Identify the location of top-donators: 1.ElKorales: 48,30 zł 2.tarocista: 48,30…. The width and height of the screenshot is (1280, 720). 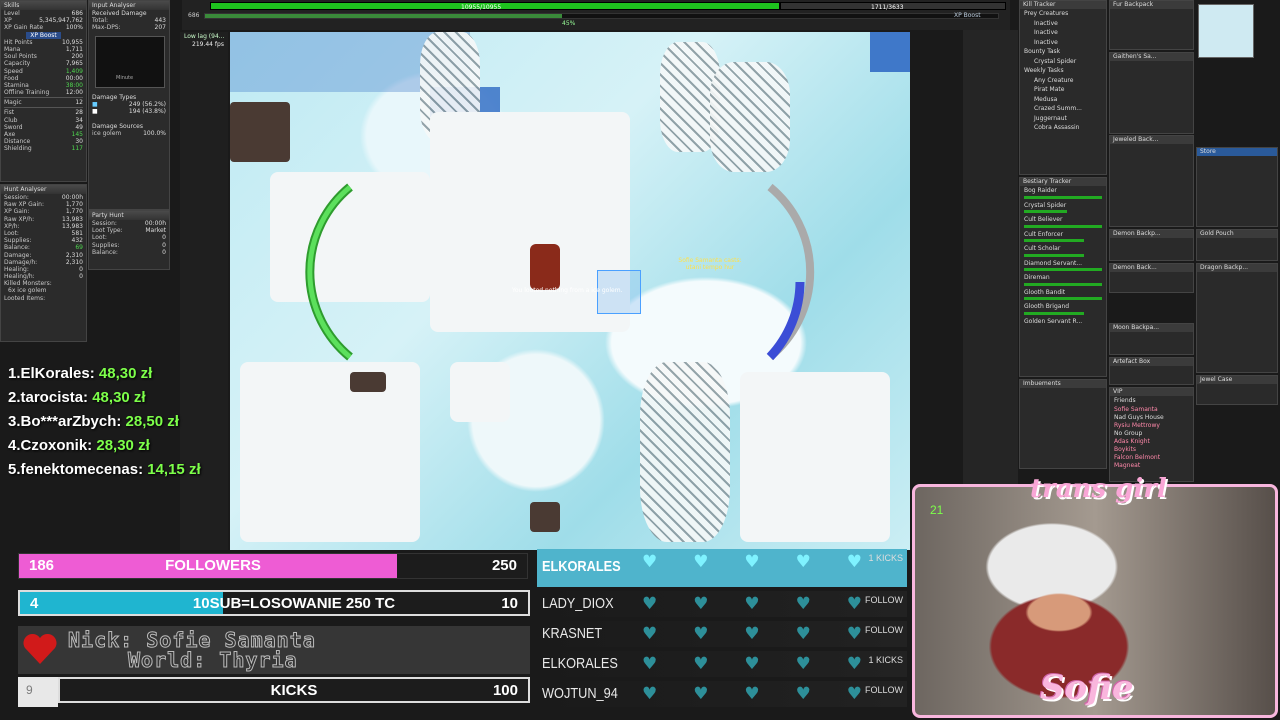
(118, 422).